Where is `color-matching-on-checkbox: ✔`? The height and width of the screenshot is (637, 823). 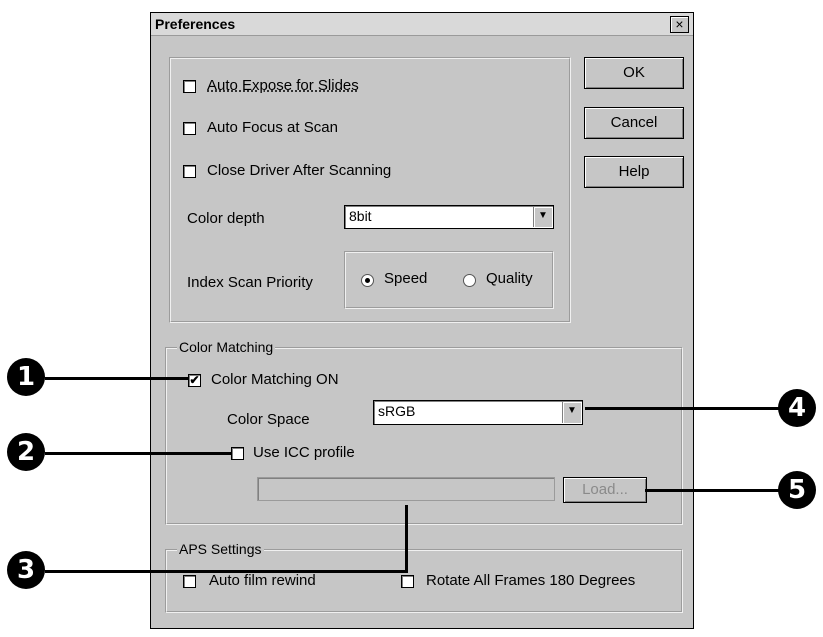
color-matching-on-checkbox: ✔ is located at coordinates (194, 380).